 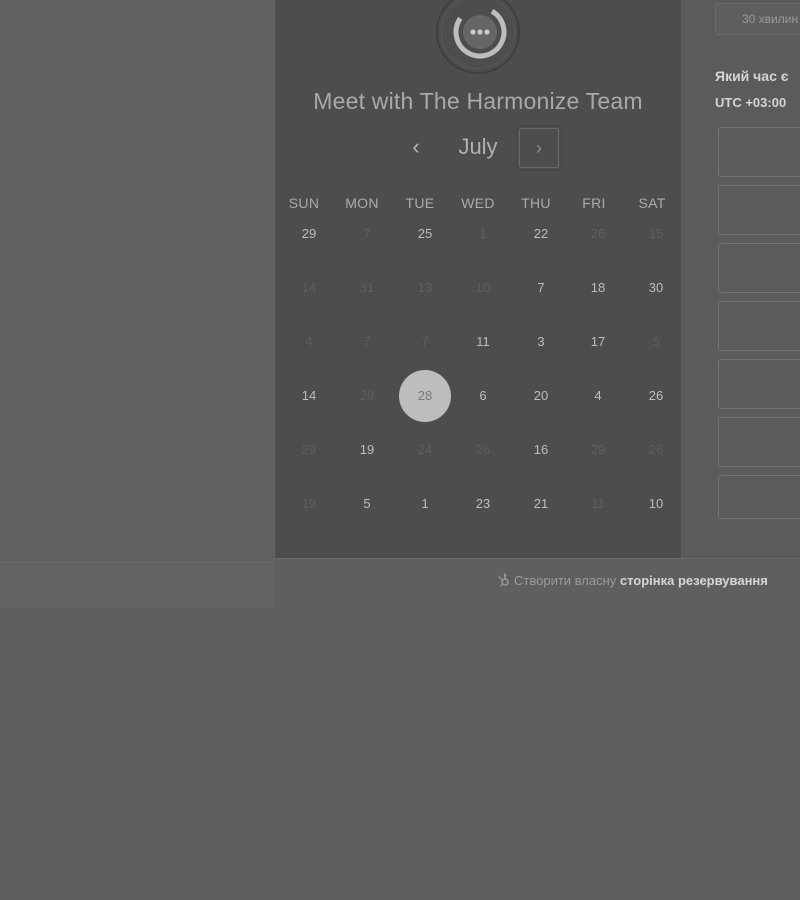 I want to click on calendar-day: 25, so click(x=425, y=234).